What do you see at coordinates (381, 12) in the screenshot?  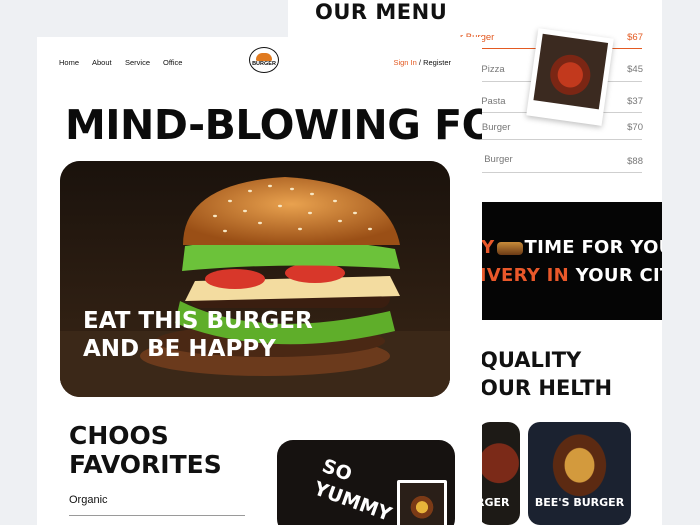 I see `menu-title: OUR MENU` at bounding box center [381, 12].